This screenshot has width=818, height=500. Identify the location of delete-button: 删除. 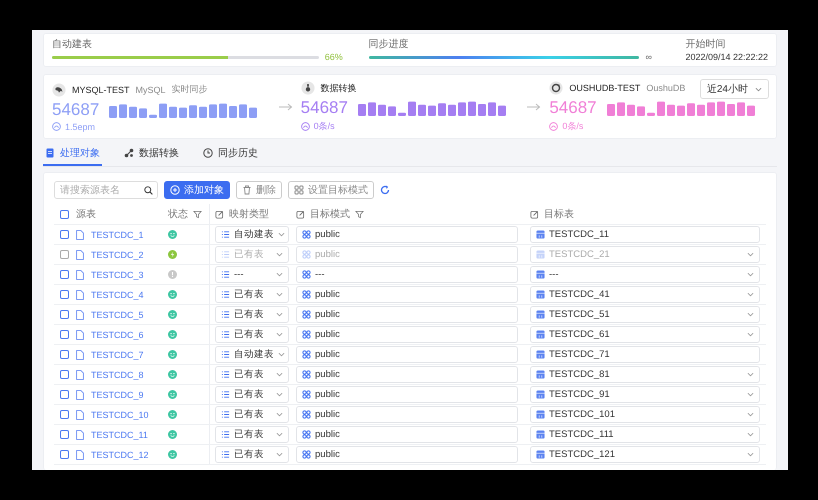
(259, 190).